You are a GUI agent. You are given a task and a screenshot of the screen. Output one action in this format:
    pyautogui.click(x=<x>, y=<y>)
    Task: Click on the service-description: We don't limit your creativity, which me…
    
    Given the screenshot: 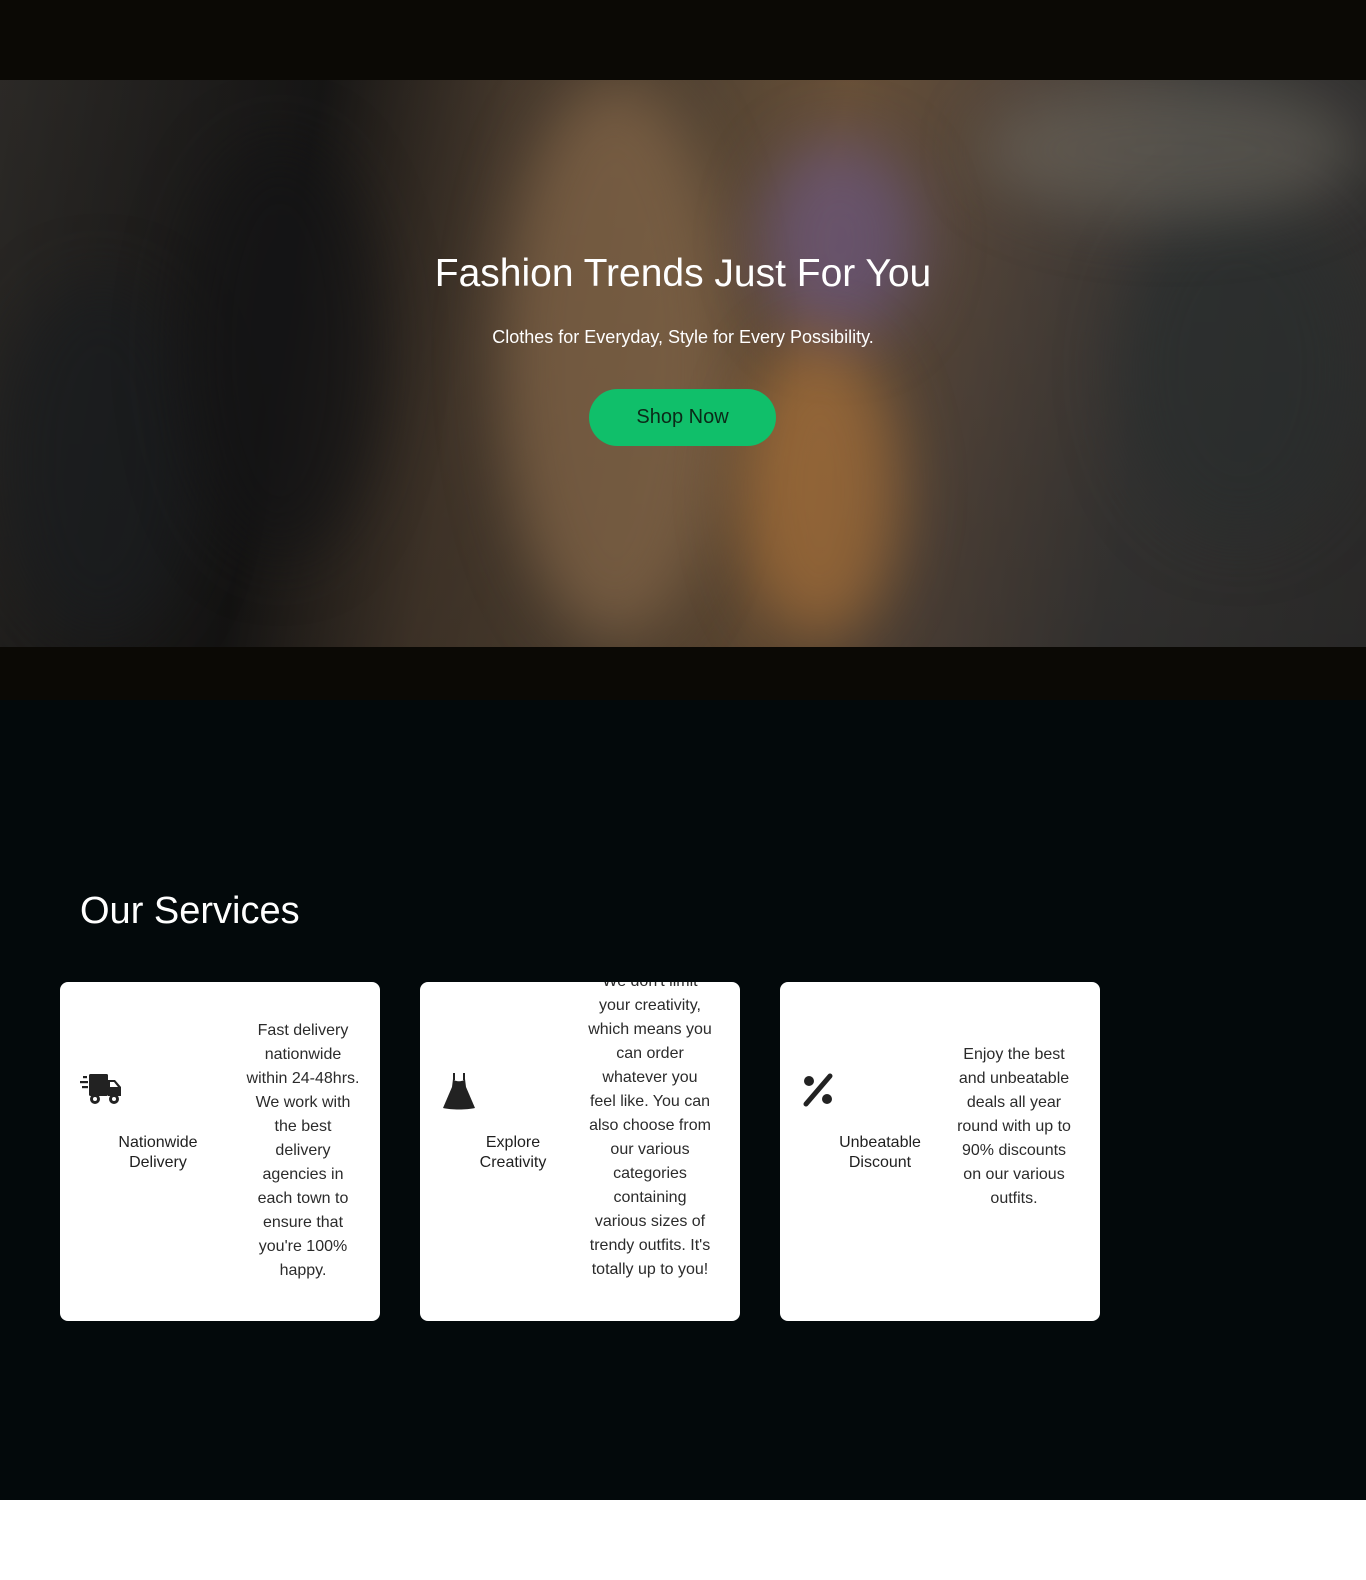 What is the action you would take?
    pyautogui.click(x=650, y=1130)
    